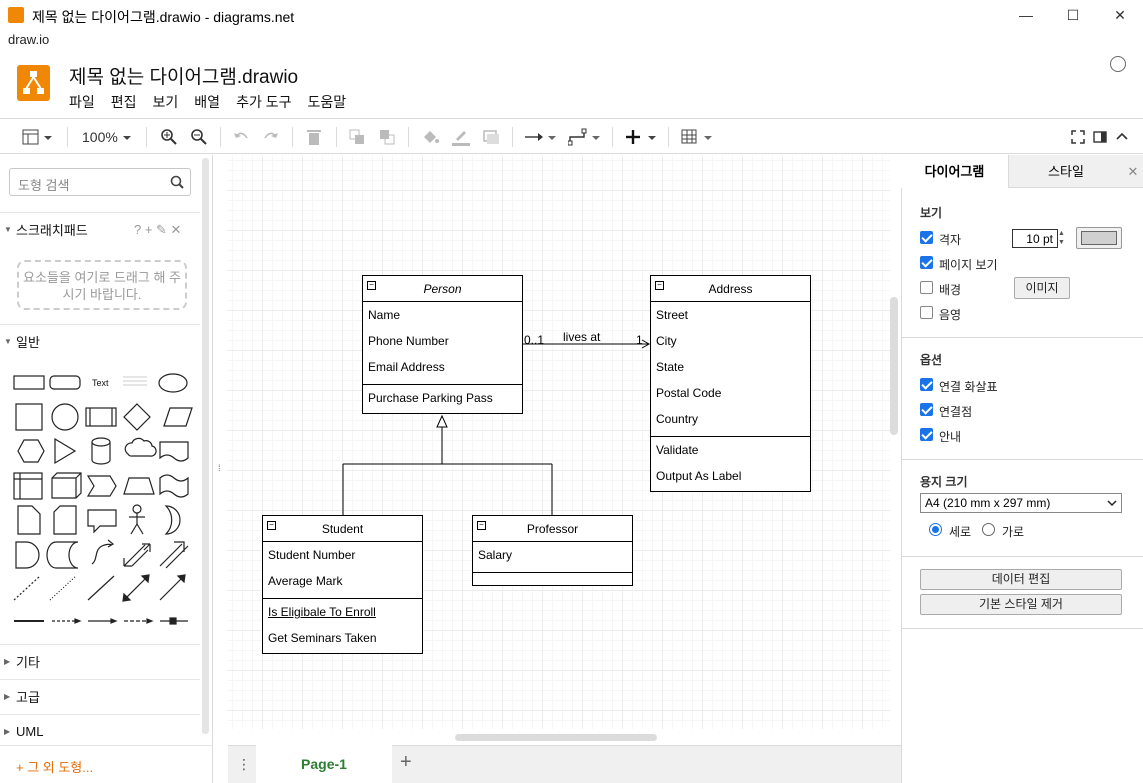 The width and height of the screenshot is (1143, 783). What do you see at coordinates (730, 476) in the screenshot?
I see `class-operation: Output As Label` at bounding box center [730, 476].